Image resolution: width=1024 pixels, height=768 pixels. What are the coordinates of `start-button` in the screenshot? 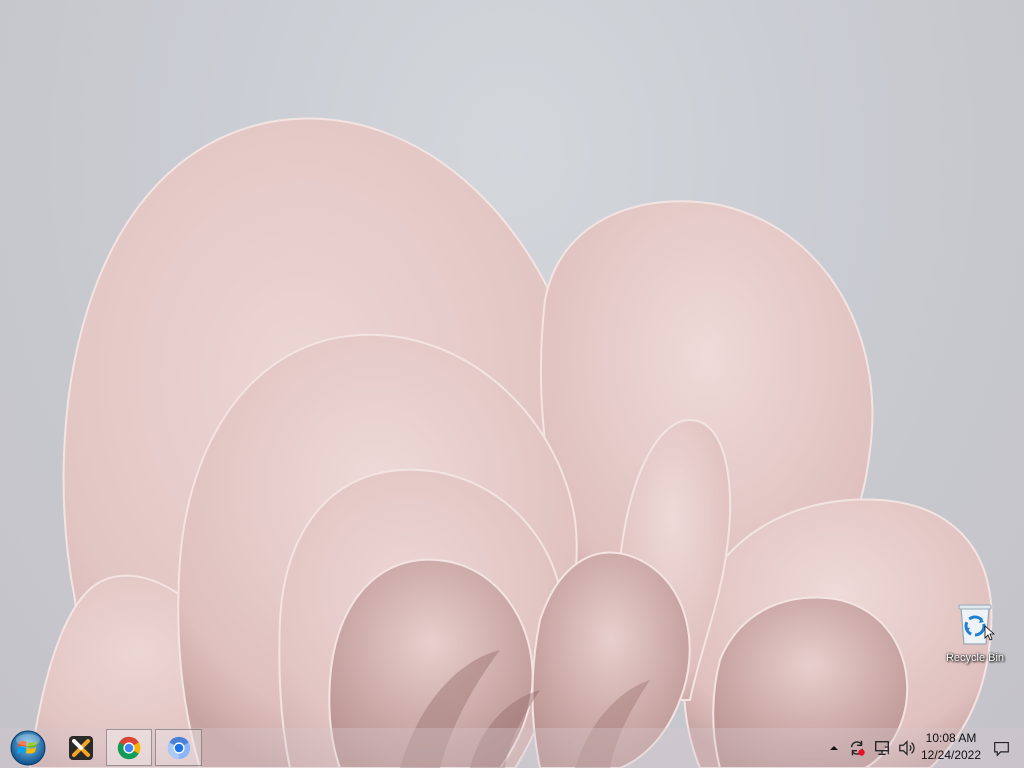 It's located at (28, 748).